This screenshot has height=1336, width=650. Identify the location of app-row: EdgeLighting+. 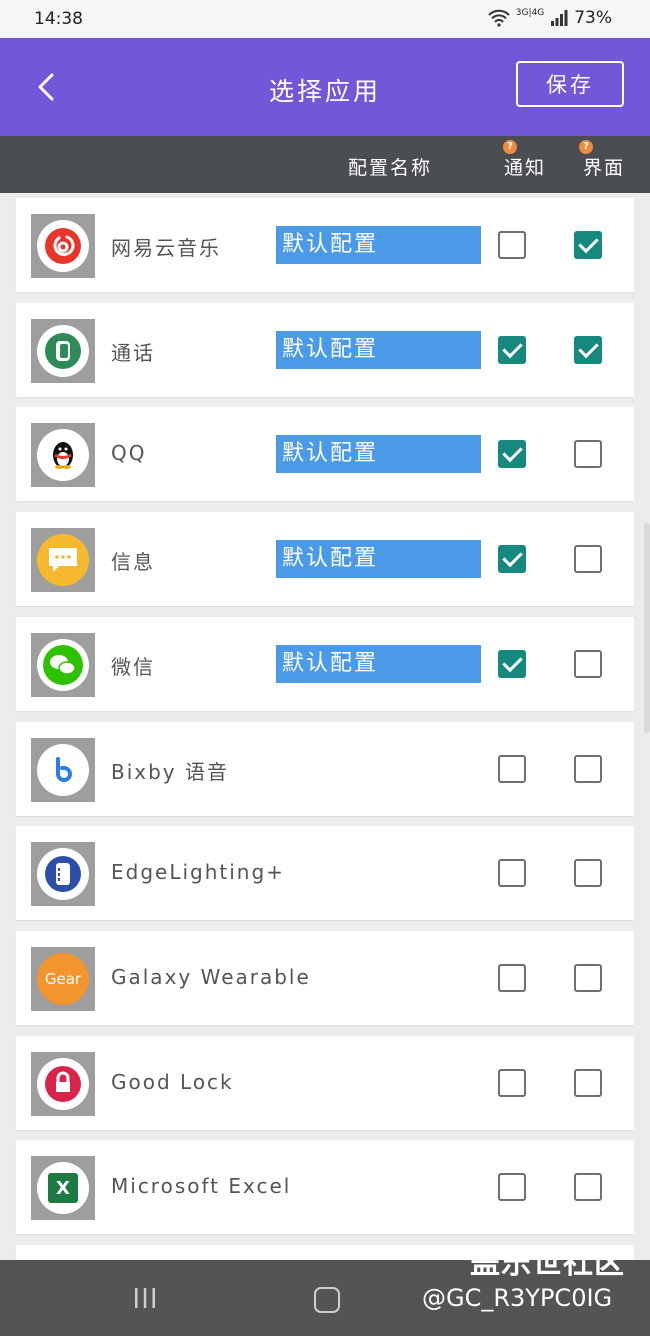
(325, 873).